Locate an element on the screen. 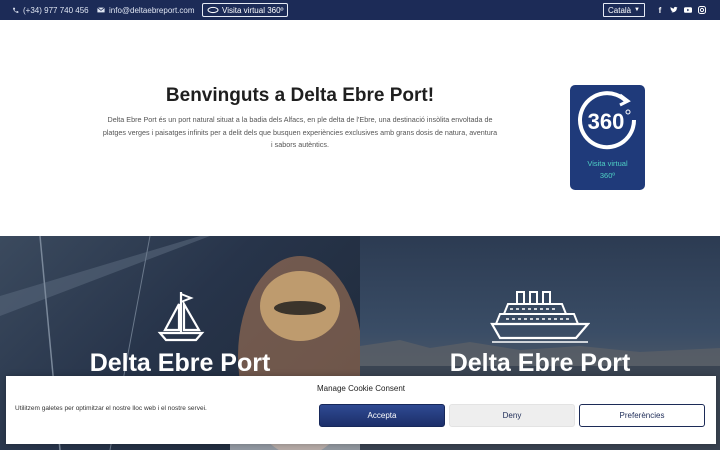 Image resolution: width=720 pixels, height=450 pixels. sailboat-icon is located at coordinates (181, 317).